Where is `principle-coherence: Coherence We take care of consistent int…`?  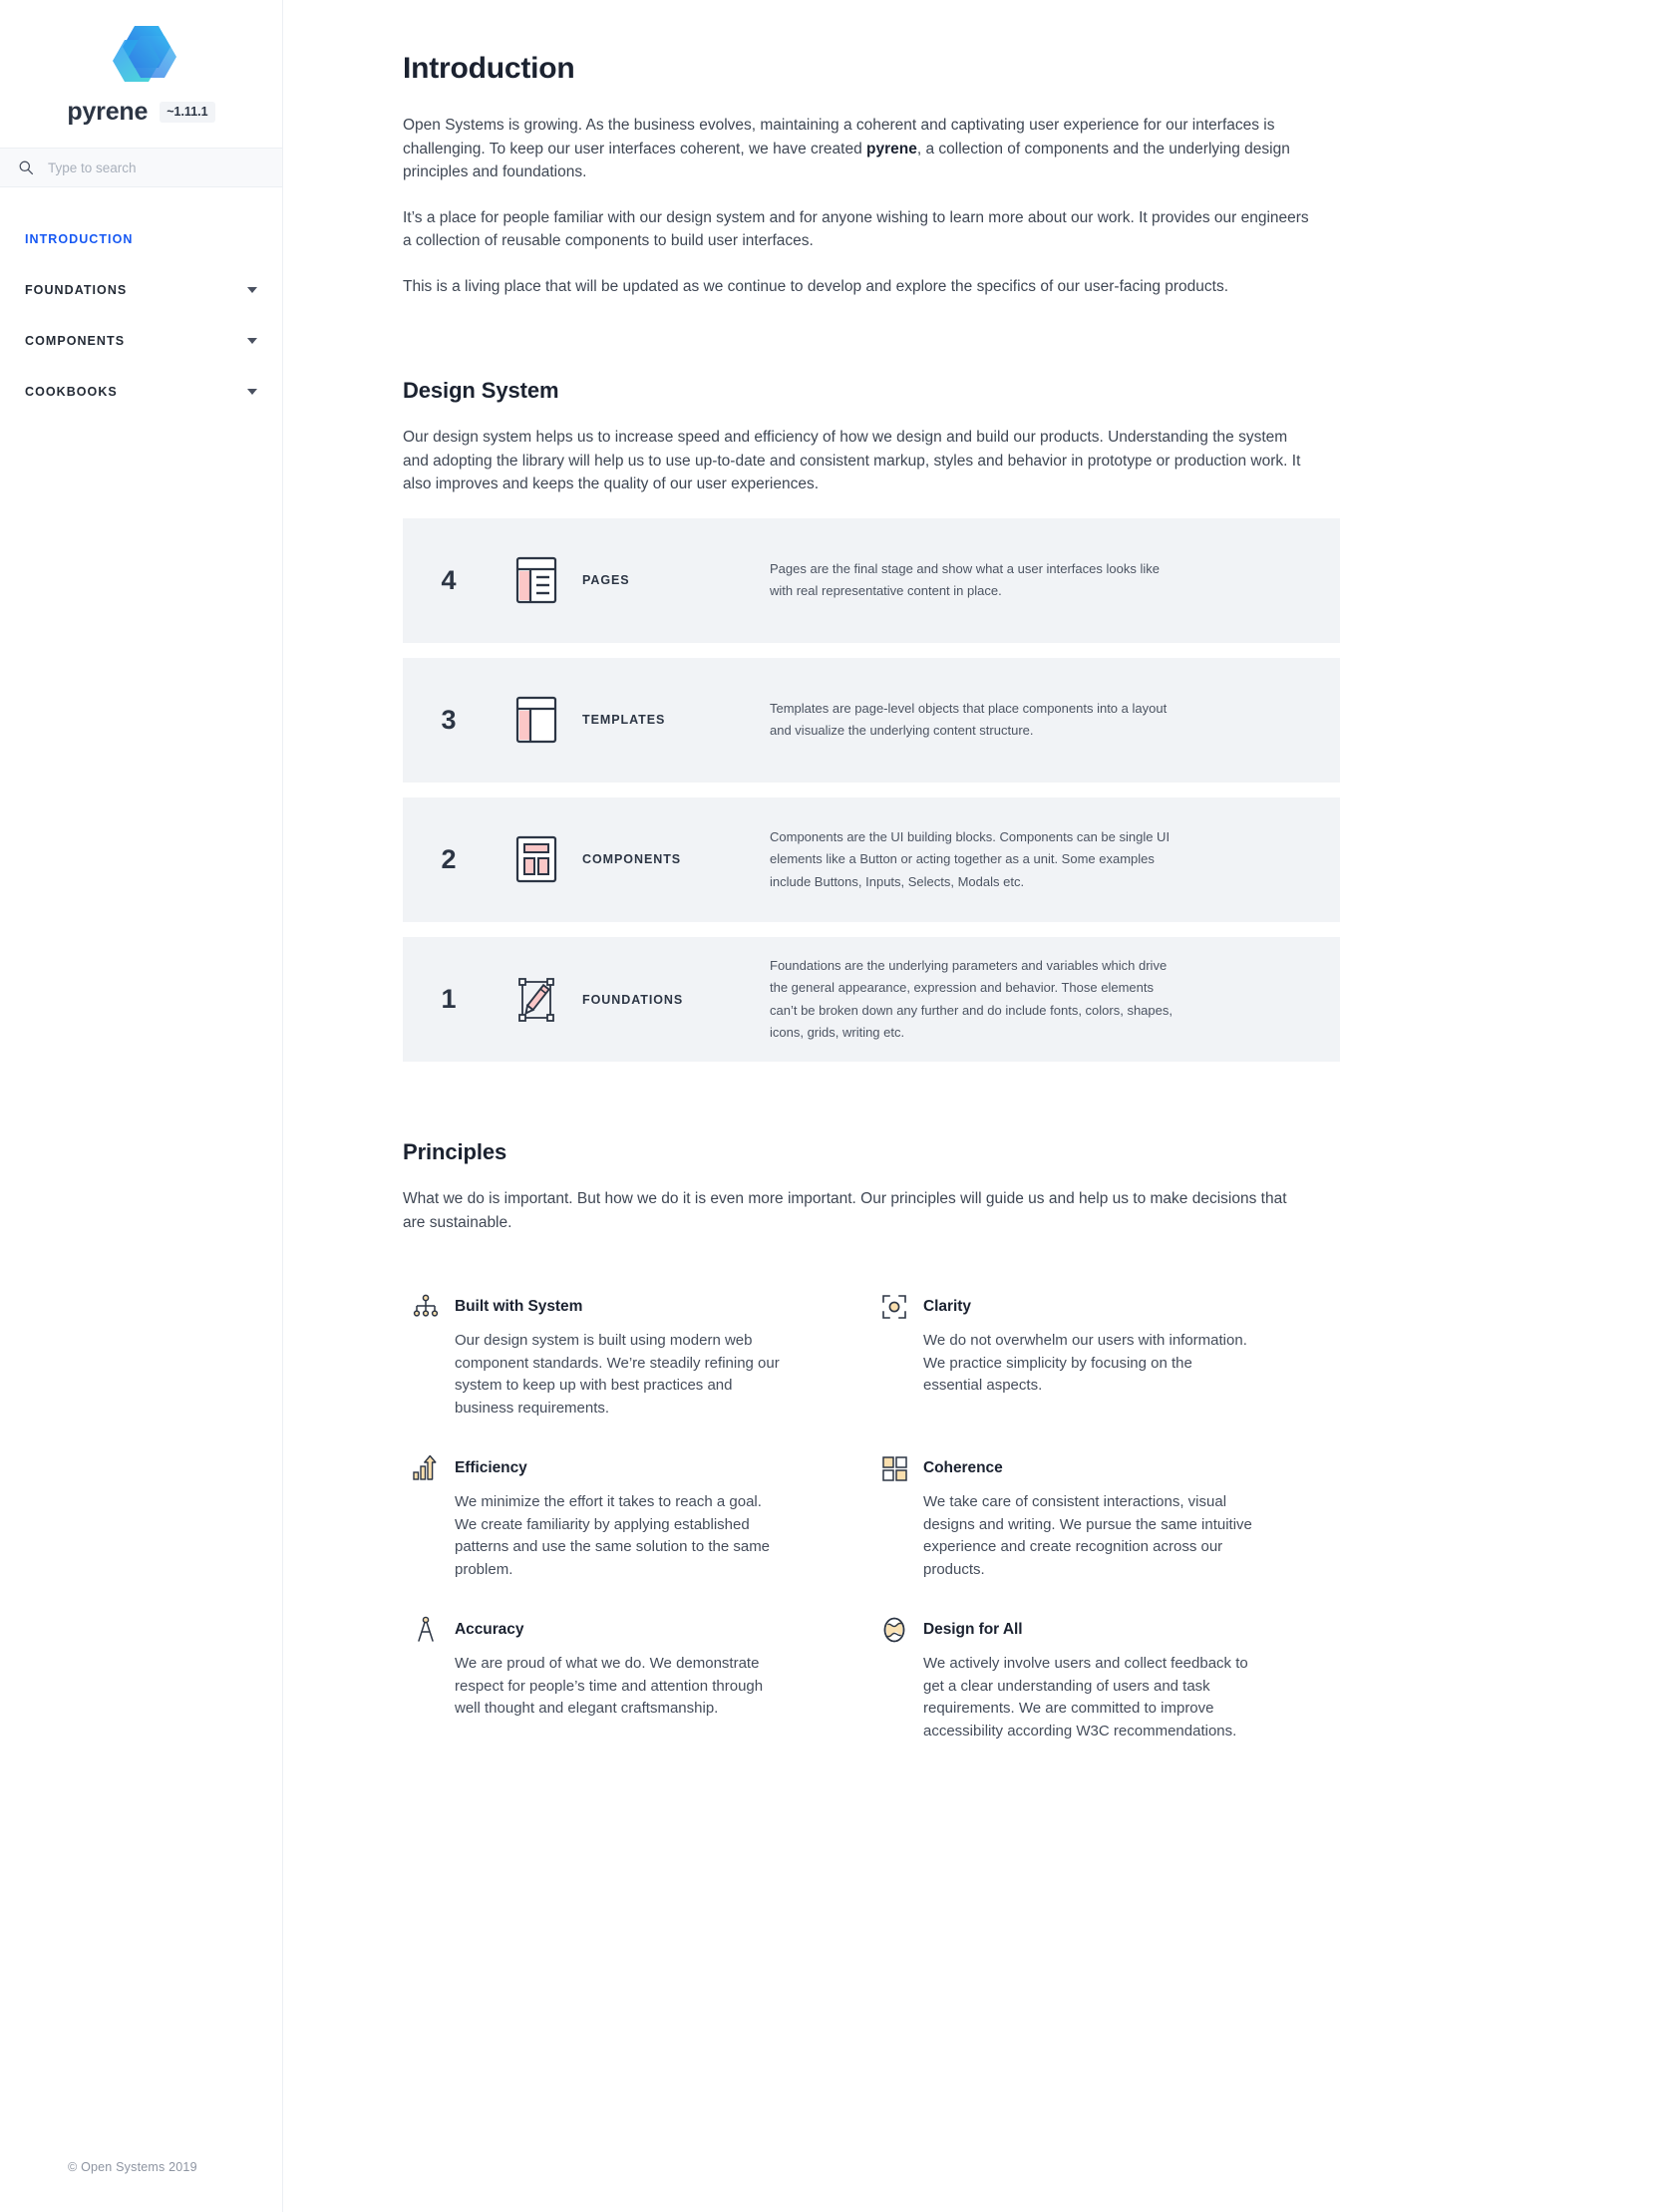
principle-coherence: Coherence We take care of consistent int… is located at coordinates (1113, 1517).